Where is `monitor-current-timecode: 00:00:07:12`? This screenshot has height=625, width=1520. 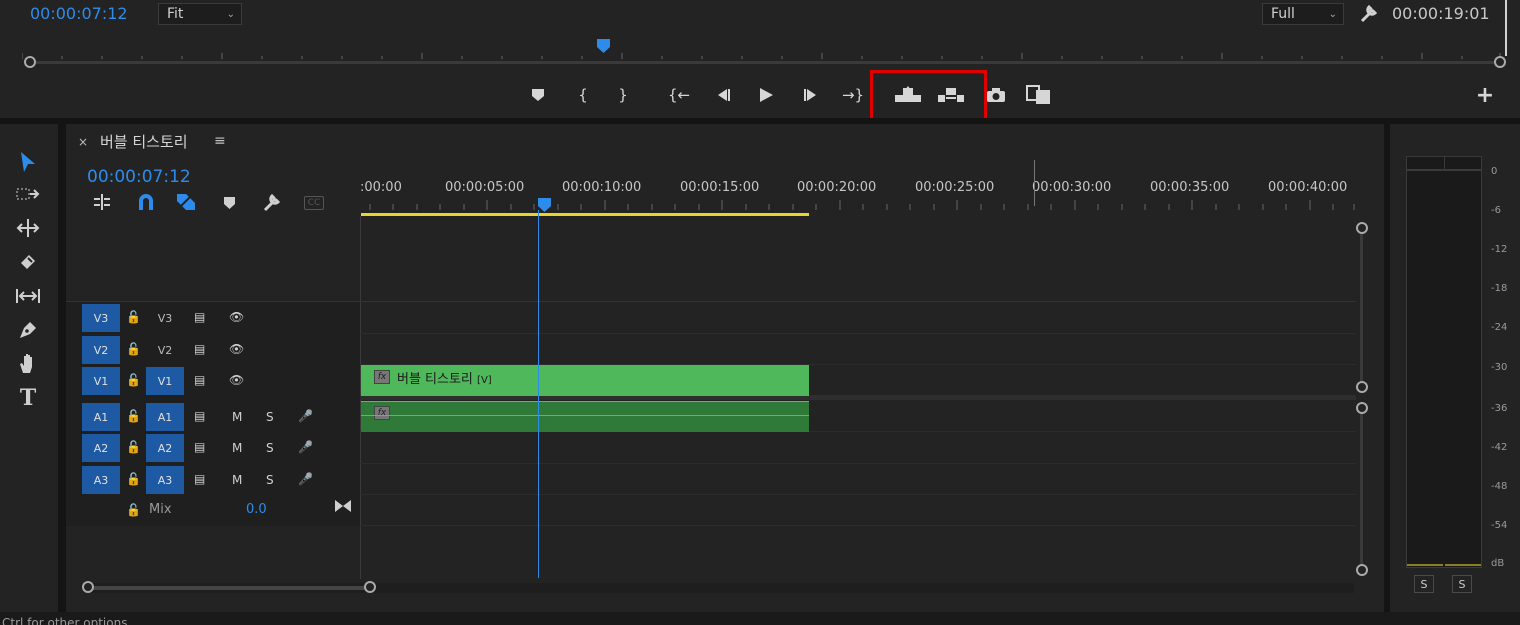 monitor-current-timecode: 00:00:07:12 is located at coordinates (79, 13).